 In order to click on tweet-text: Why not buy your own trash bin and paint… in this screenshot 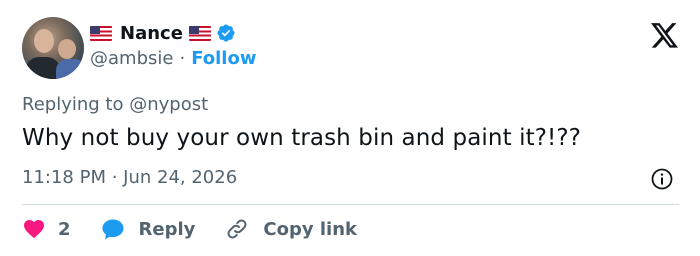, I will do `click(301, 138)`.